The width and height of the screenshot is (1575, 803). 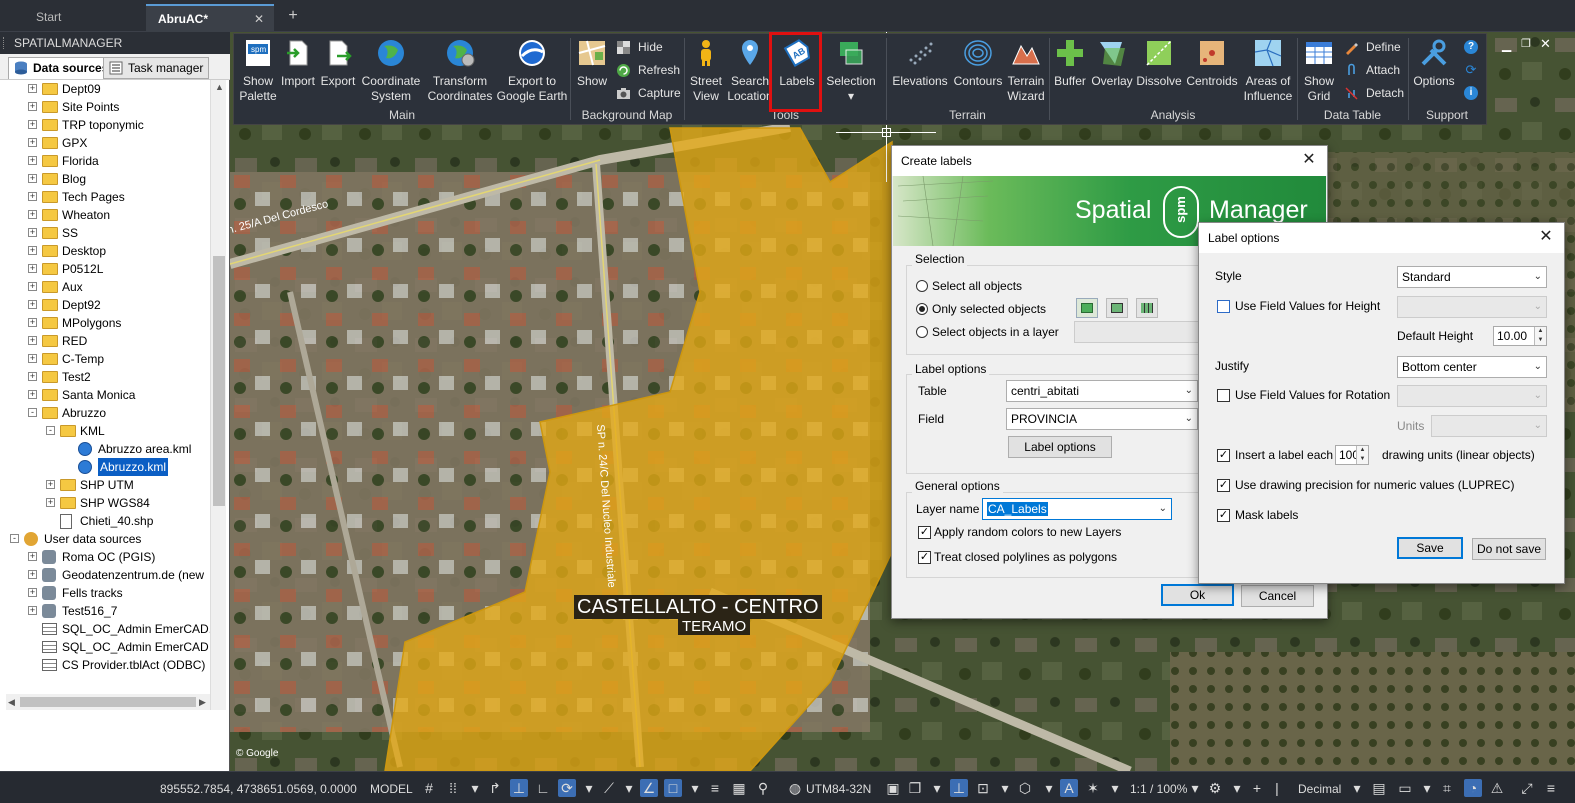 I want to click on tree-item: Chieti_40.shp, so click(x=108, y=521).